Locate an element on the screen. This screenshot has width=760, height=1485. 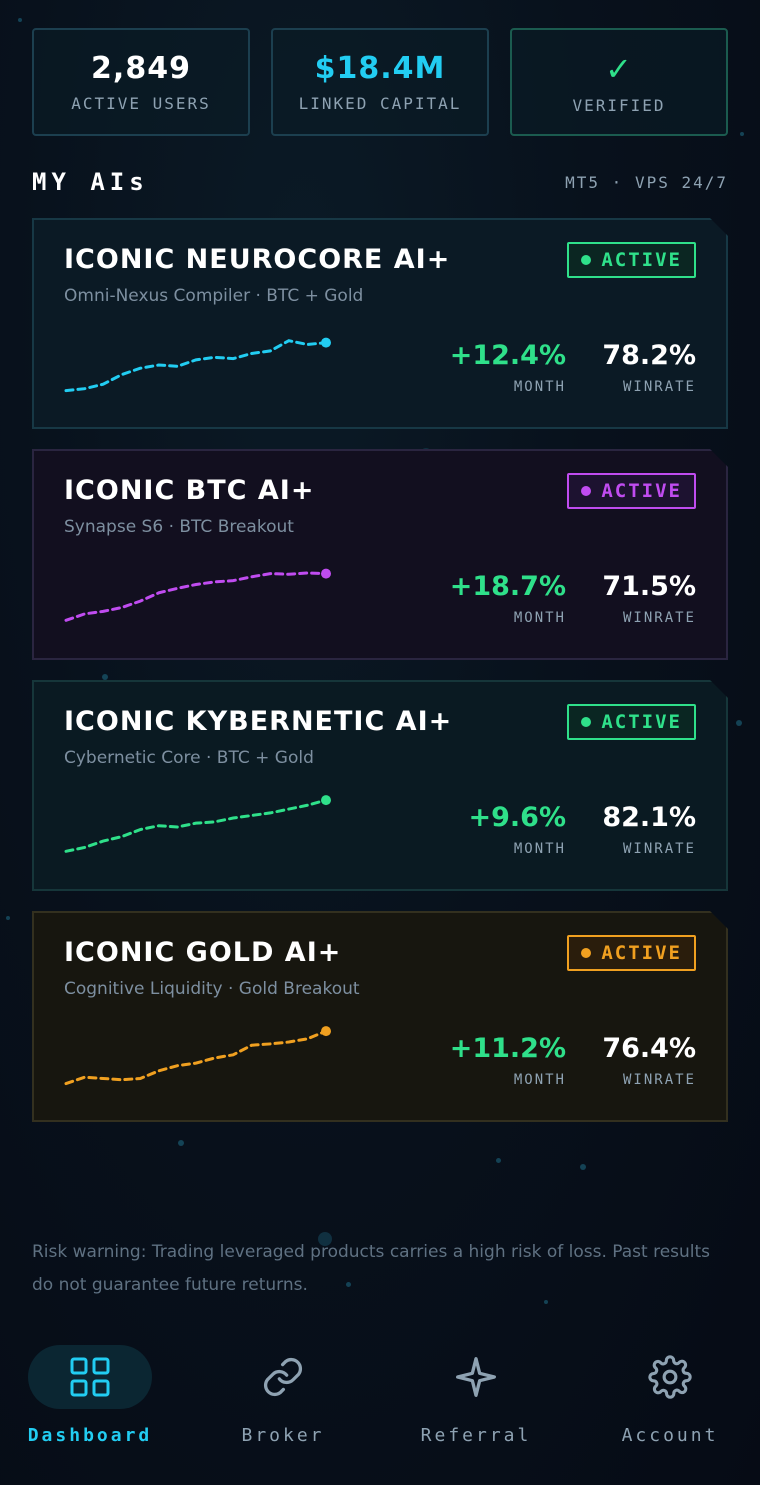
ai-card-subtitle: Omni-Nexus Compiler · BTC + Gold is located at coordinates (214, 296).